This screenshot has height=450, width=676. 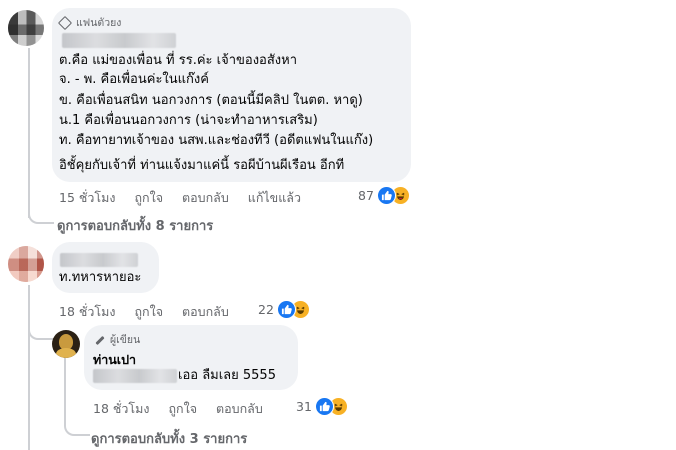 What do you see at coordinates (135, 225) in the screenshot?
I see `view-replies-link: ดูการตอบกลับทั้ง 8 รายการ` at bounding box center [135, 225].